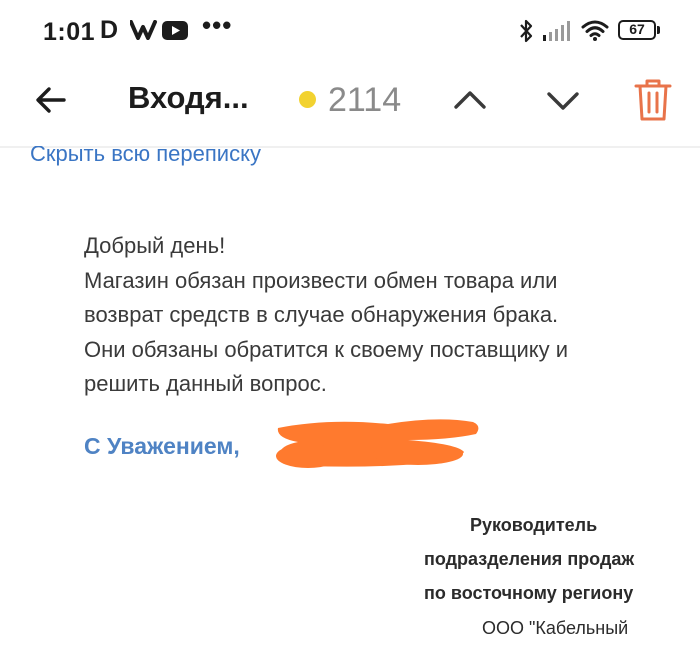  What do you see at coordinates (563, 100) in the screenshot?
I see `chevron-down-icon` at bounding box center [563, 100].